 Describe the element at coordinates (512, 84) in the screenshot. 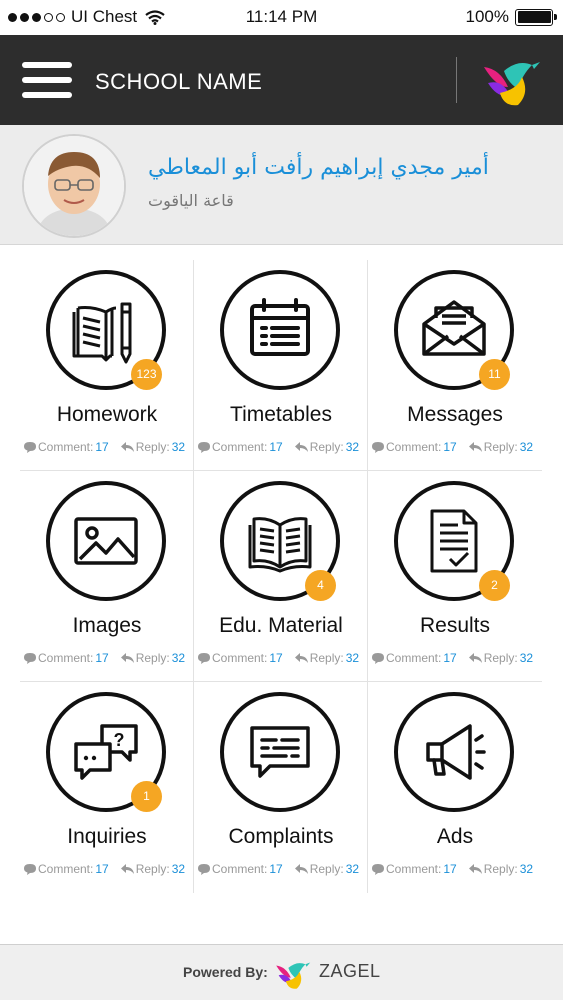

I see `app-logo-icon` at that location.